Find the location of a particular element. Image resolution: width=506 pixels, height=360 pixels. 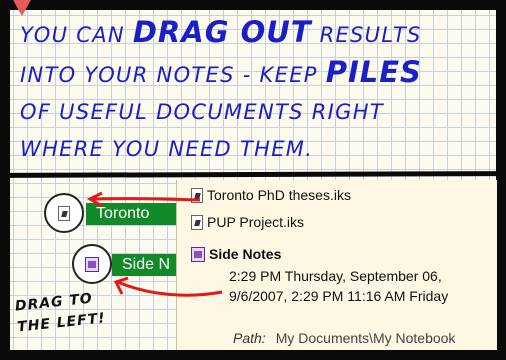

headline-line-1: You can drag out results is located at coordinates (221, 32).